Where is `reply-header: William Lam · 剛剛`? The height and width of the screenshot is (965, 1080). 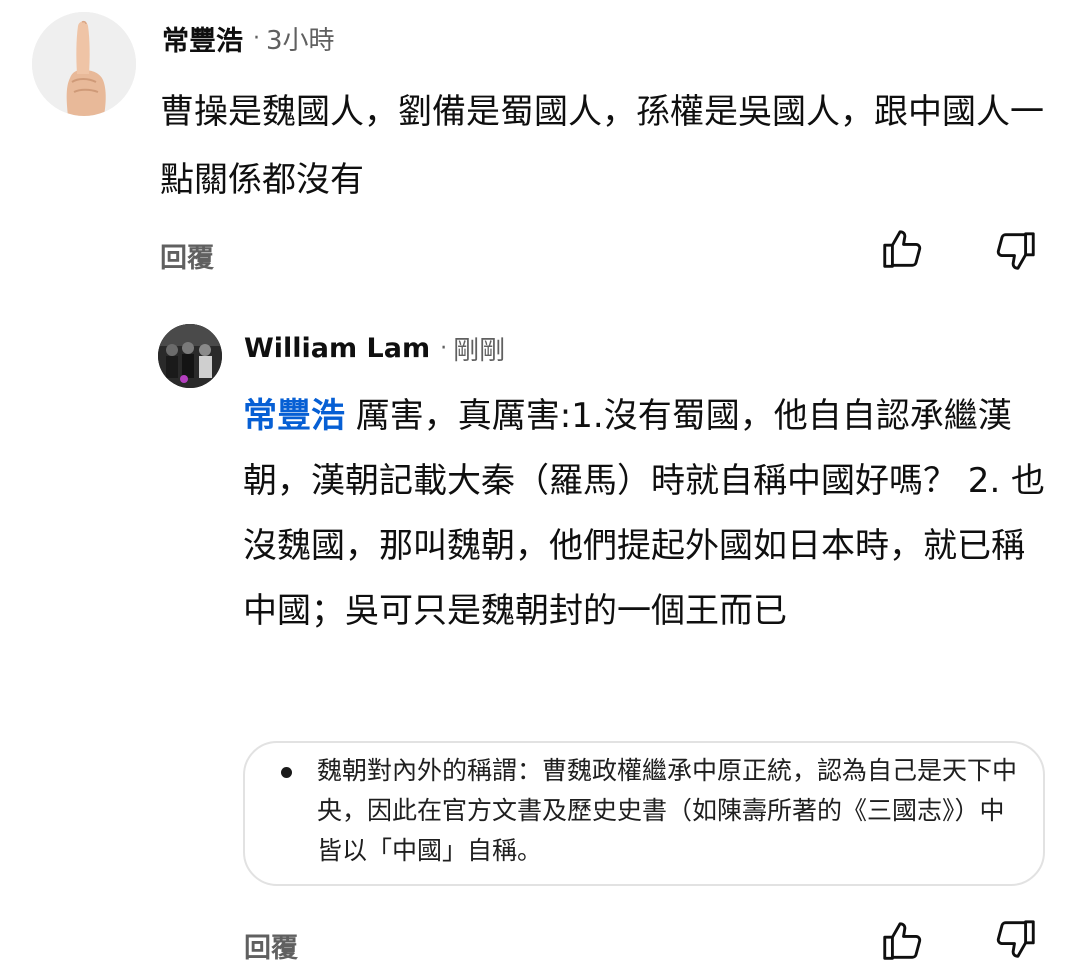
reply-header: William Lam · 剛剛 is located at coordinates (374, 348).